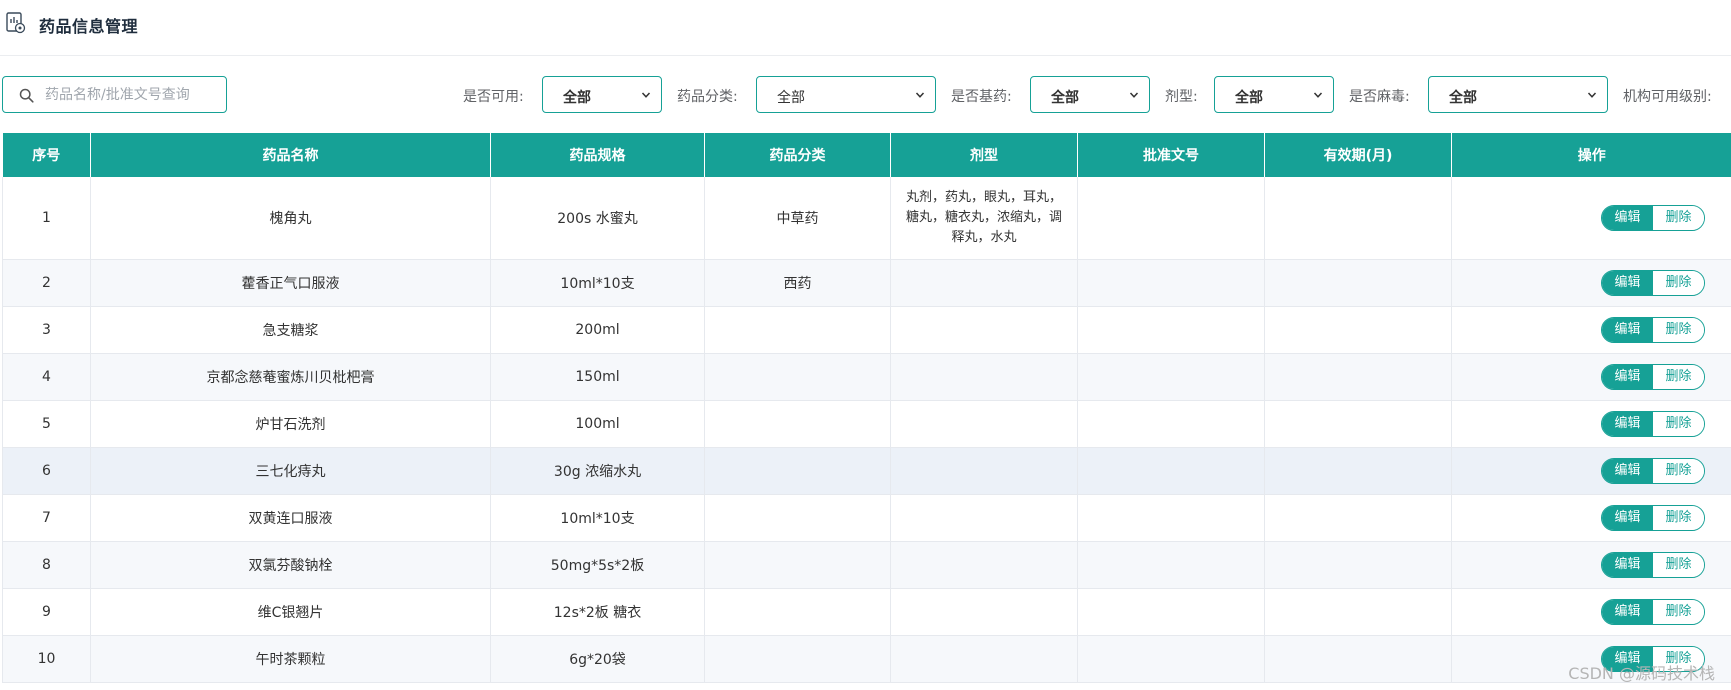 The image size is (1731, 690). What do you see at coordinates (46, 612) in the screenshot?
I see `cell-index: 9` at bounding box center [46, 612].